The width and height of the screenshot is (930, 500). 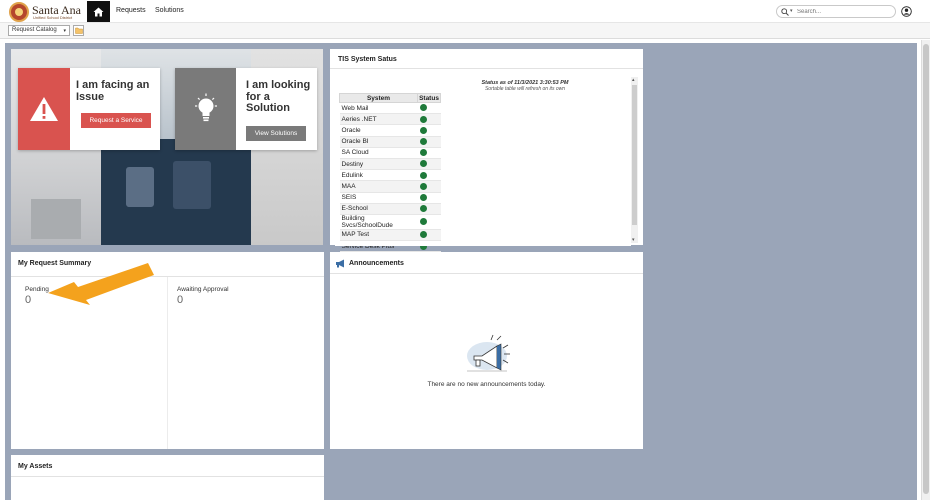 I want to click on status-panel-header: TIS System Satus, so click(x=486, y=59).